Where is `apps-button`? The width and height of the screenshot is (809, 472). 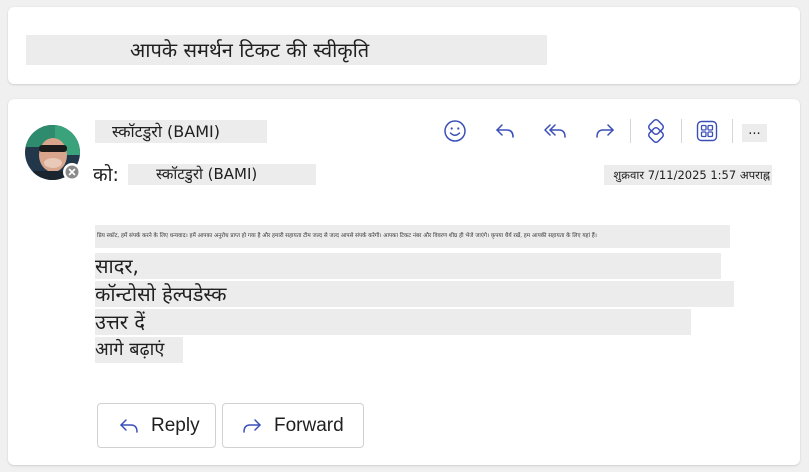 apps-button is located at coordinates (707, 131).